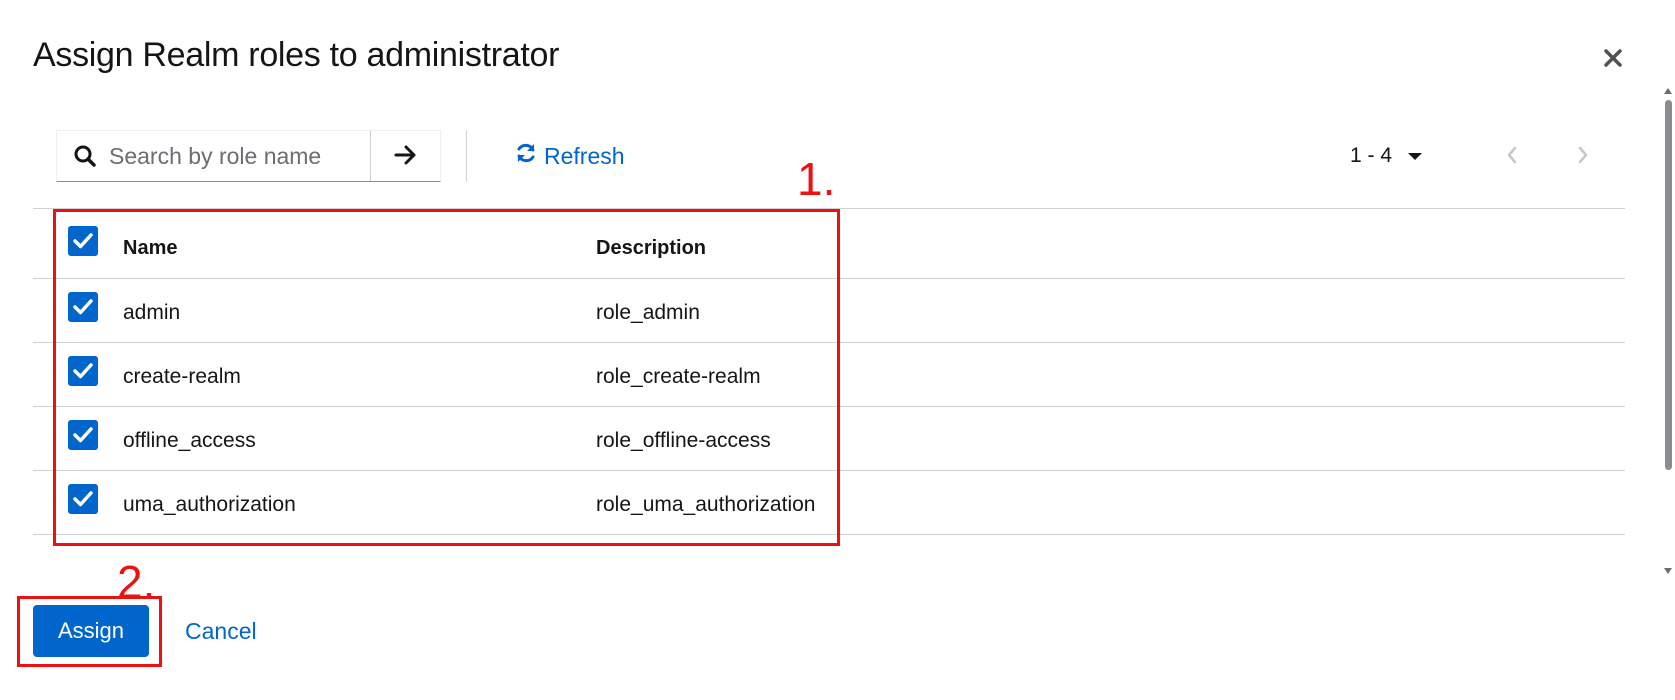 Image resolution: width=1675 pixels, height=700 pixels. I want to click on scroll-up-arrow-icon, so click(1668, 91).